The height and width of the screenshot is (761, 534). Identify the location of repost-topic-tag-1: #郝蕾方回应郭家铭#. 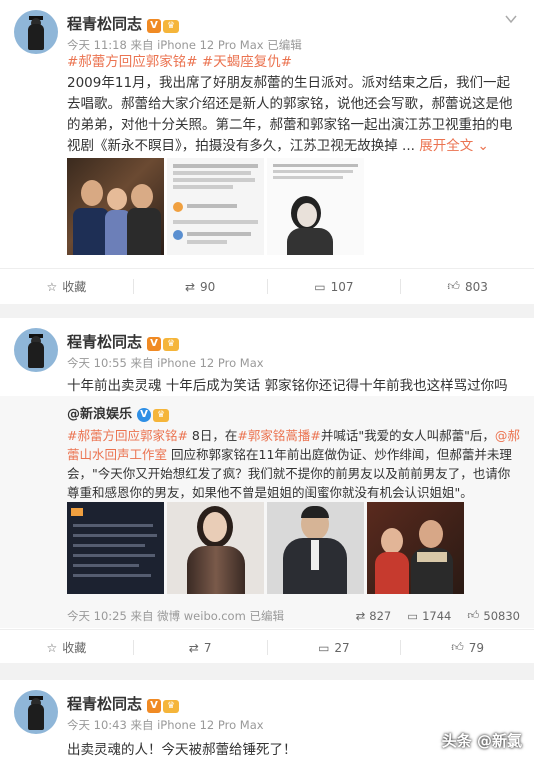
(127, 435).